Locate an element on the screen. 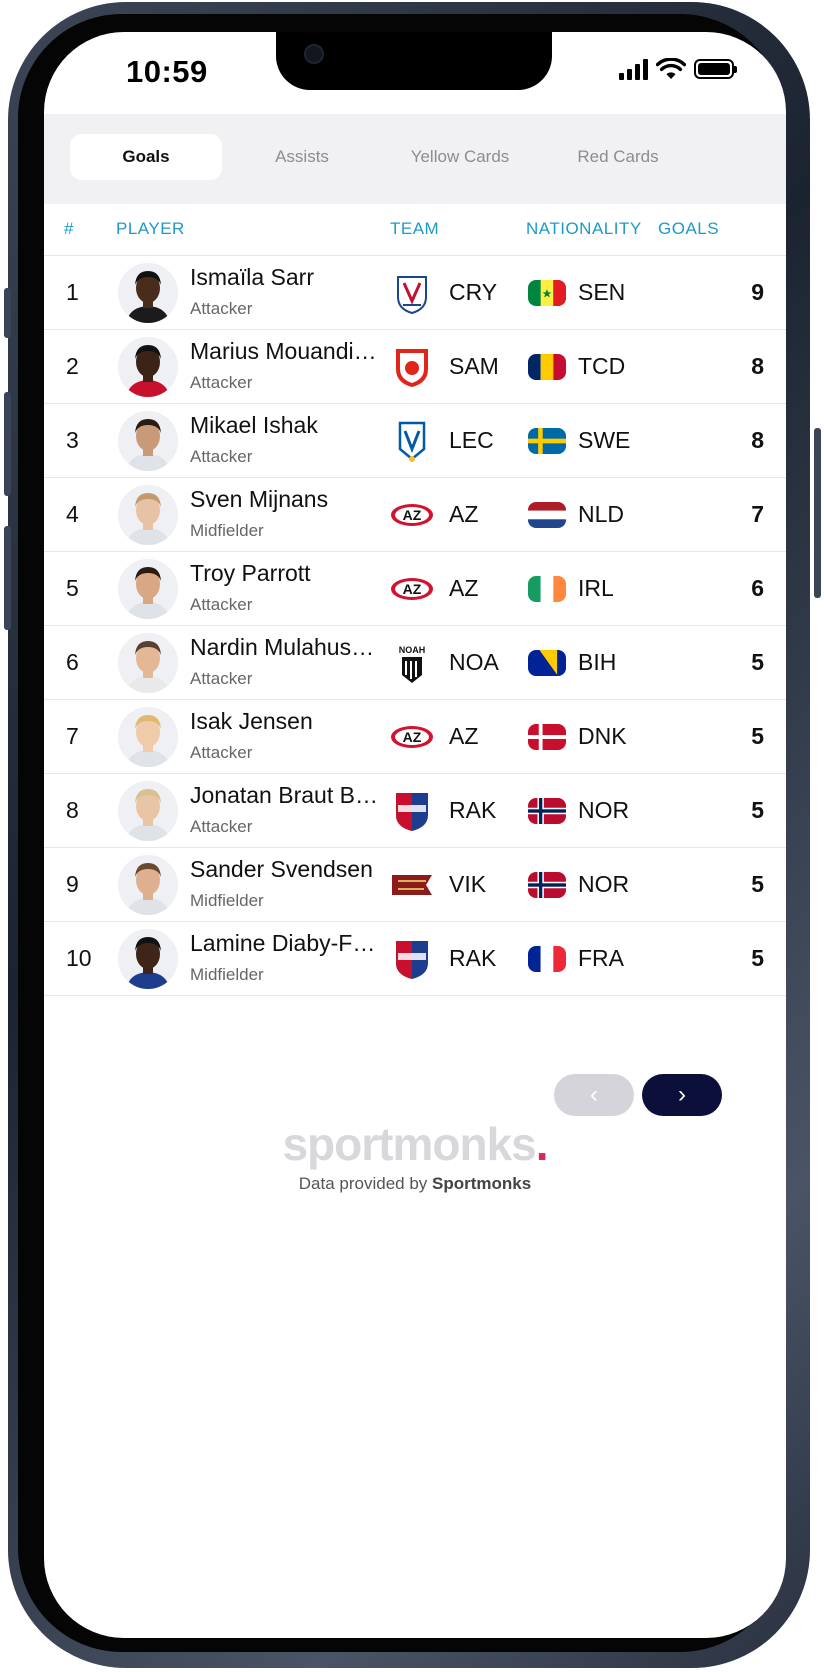 The width and height of the screenshot is (824, 1672). table-row: 7 Isak Jensen Attacker AZ AZ DNK 5 is located at coordinates (415, 737).